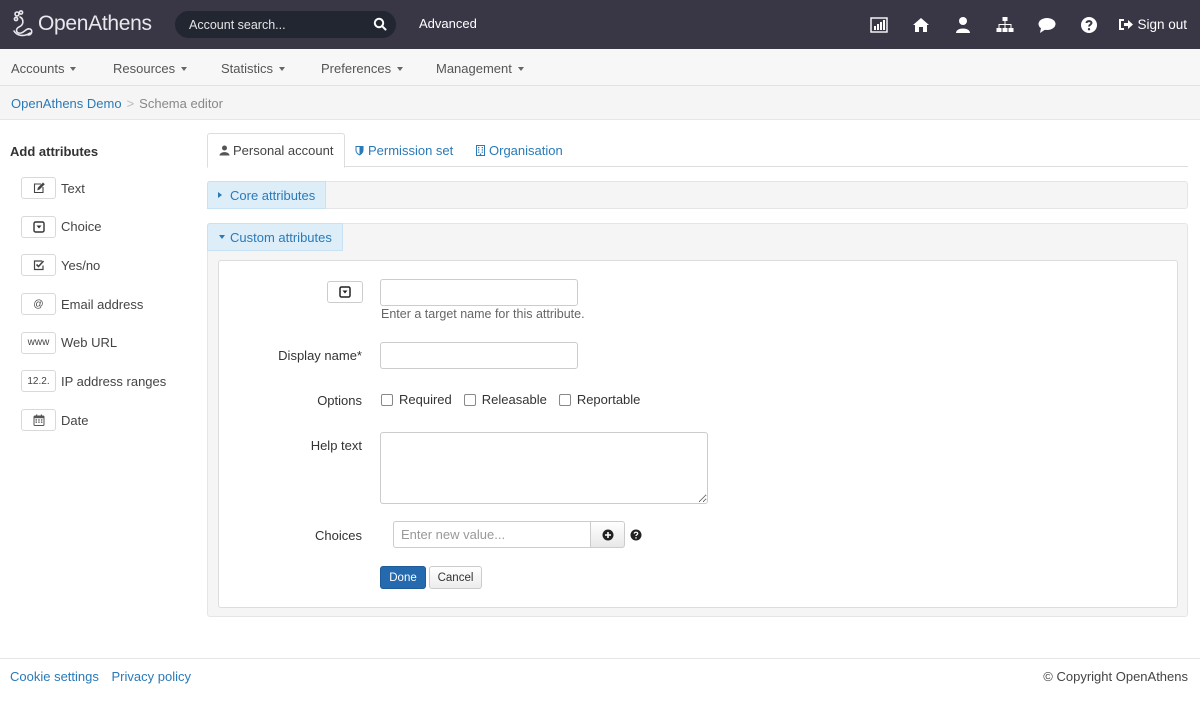  What do you see at coordinates (220, 195) in the screenshot?
I see `caret-right-icon` at bounding box center [220, 195].